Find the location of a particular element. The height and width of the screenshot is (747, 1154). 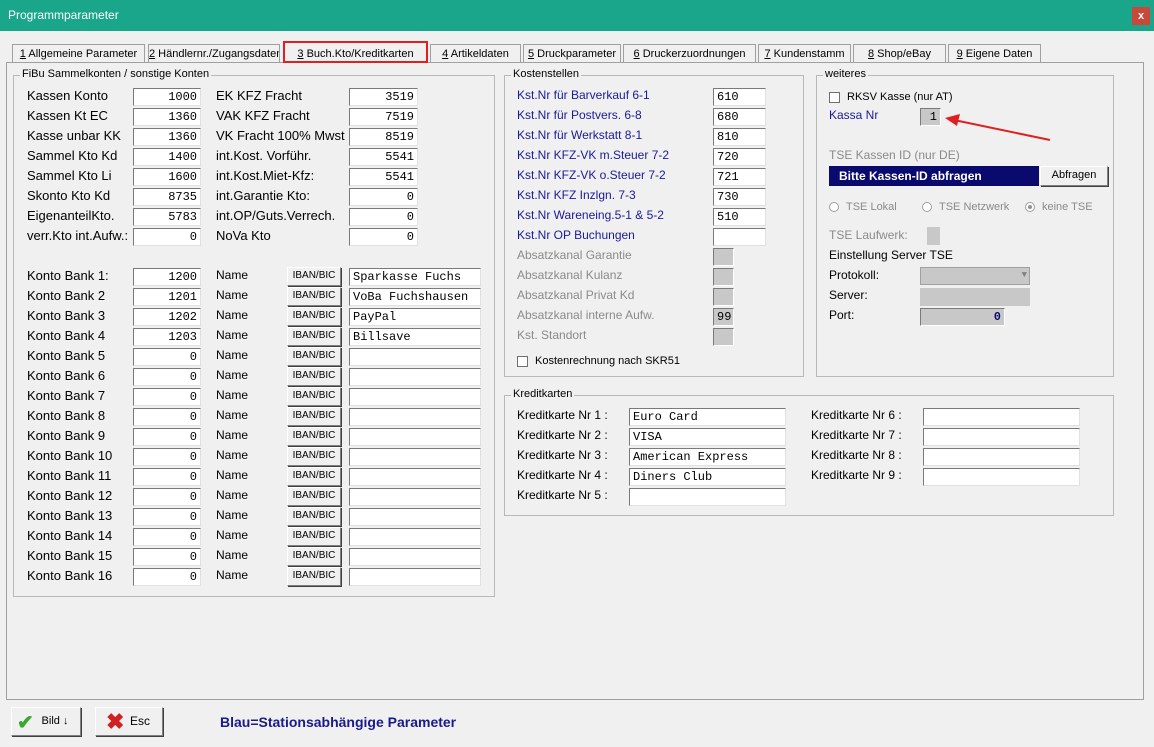

kostenrechnung-checkbox is located at coordinates (522, 361).